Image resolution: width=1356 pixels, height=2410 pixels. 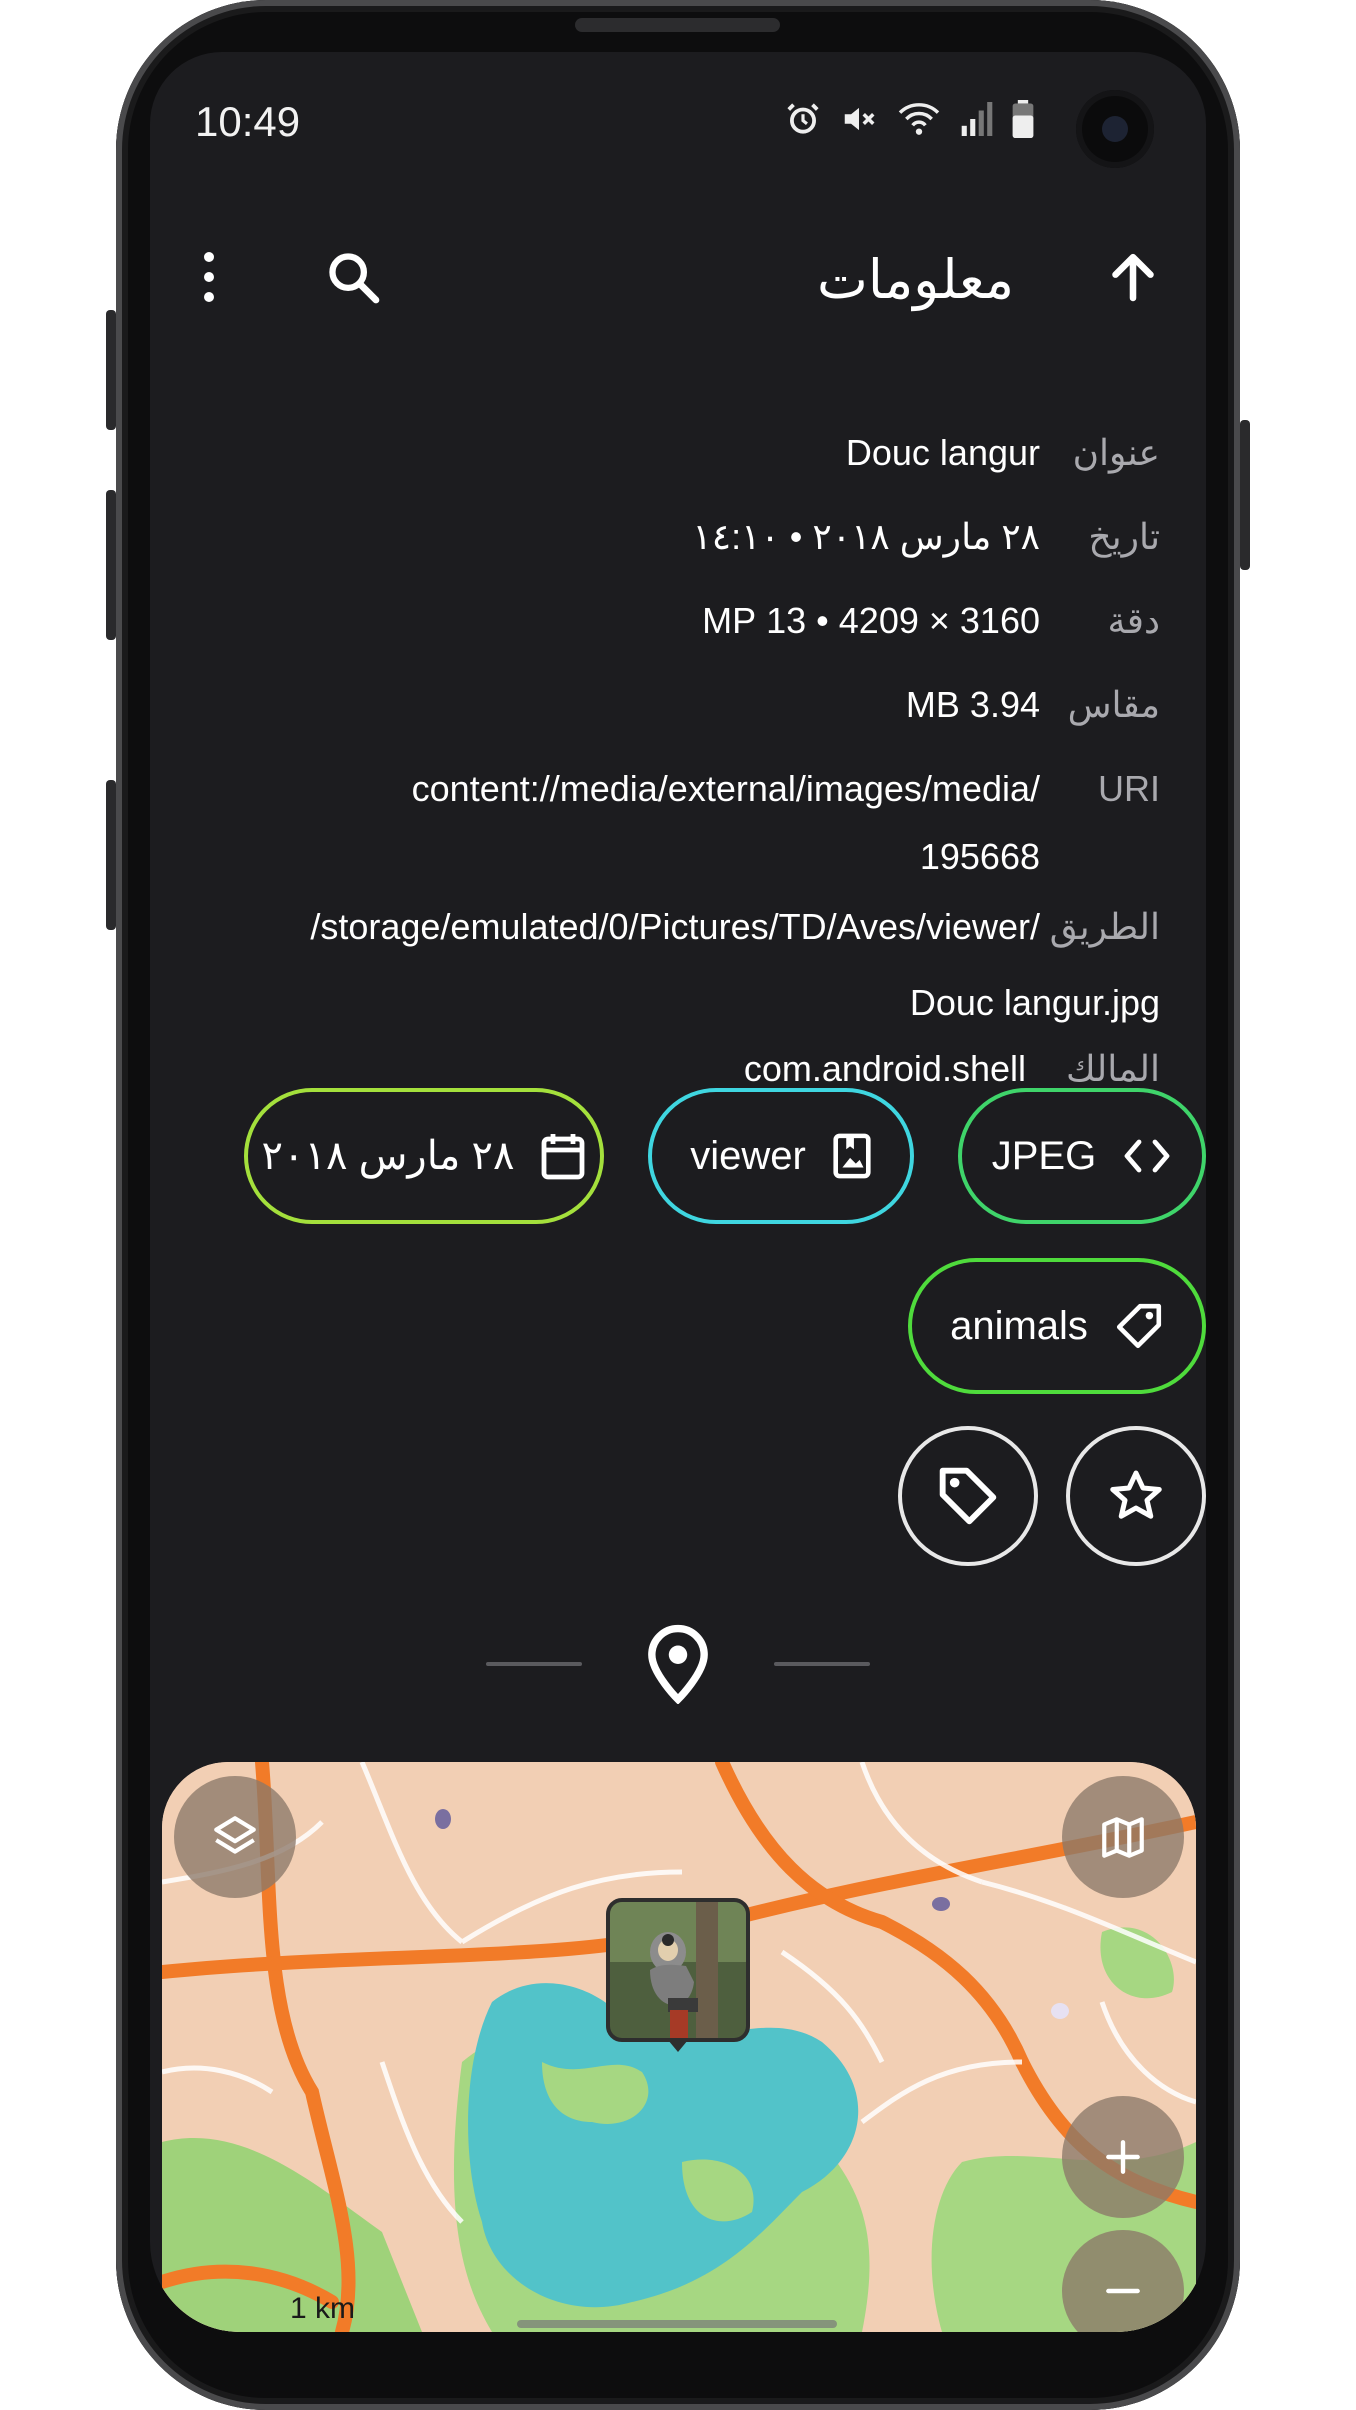 What do you see at coordinates (1133, 277) in the screenshot?
I see `arrow-up-icon` at bounding box center [1133, 277].